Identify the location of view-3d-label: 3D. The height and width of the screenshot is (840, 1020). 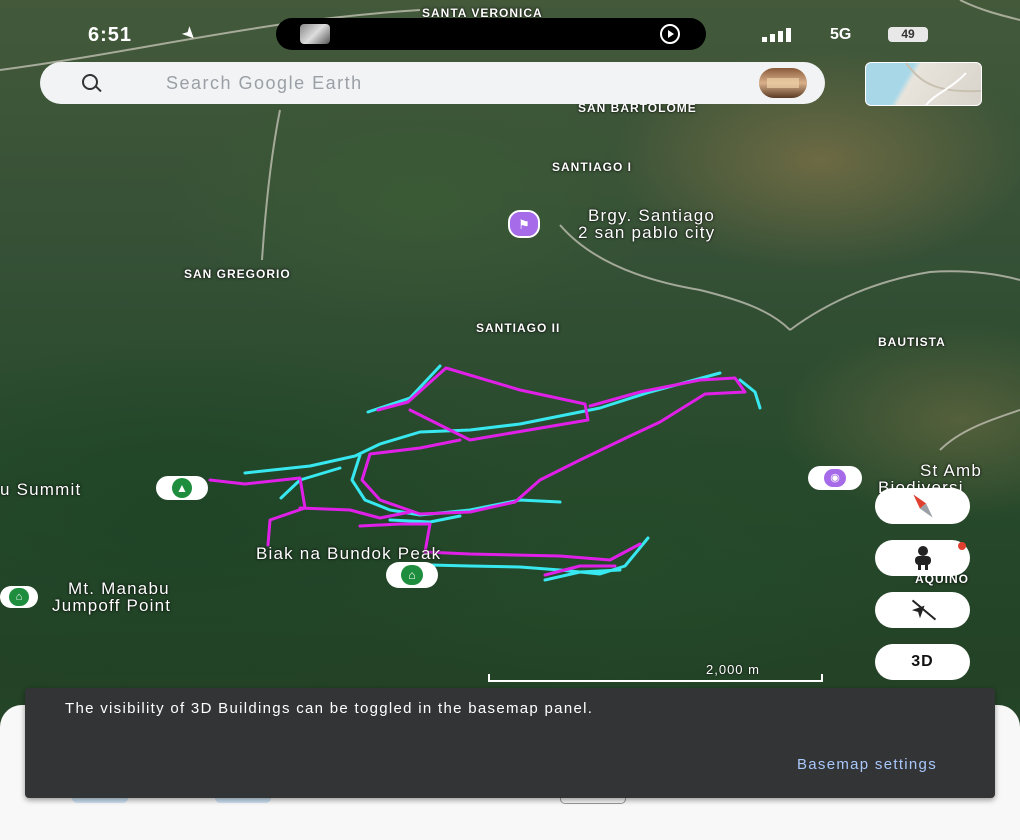
(922, 661).